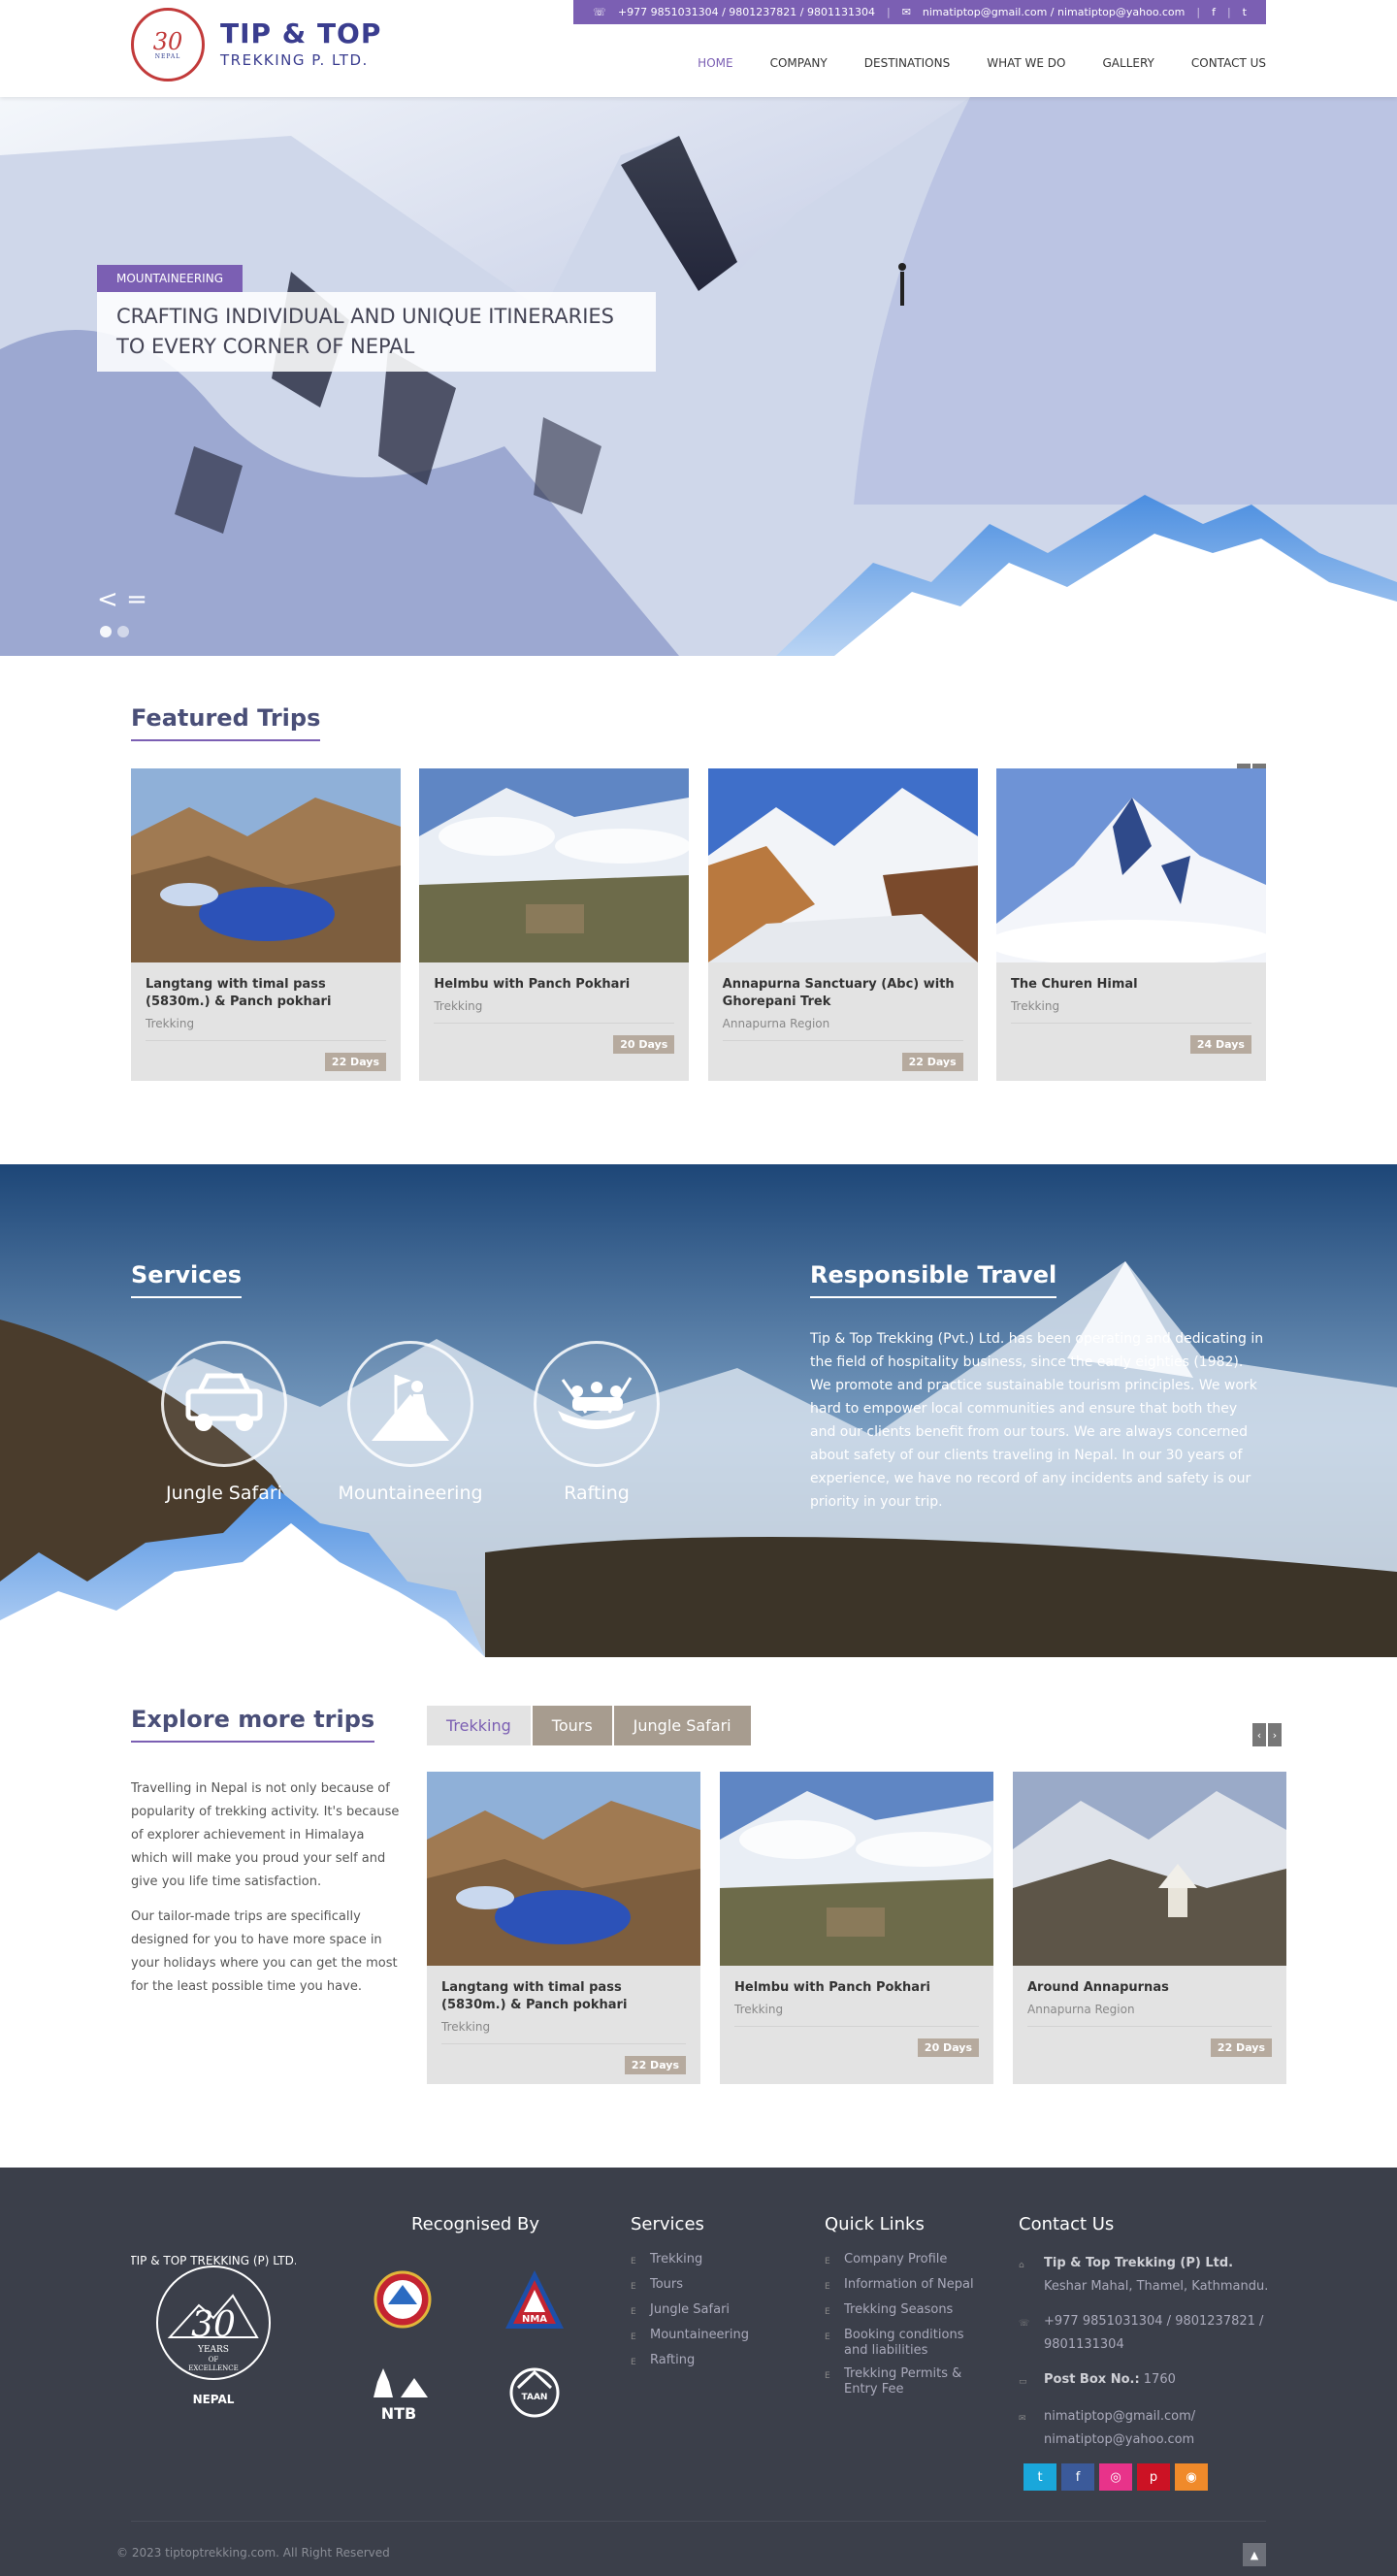 The width and height of the screenshot is (1397, 2576). Describe the element at coordinates (907, 2260) in the screenshot. I see `footer-link: E Company Profile` at that location.